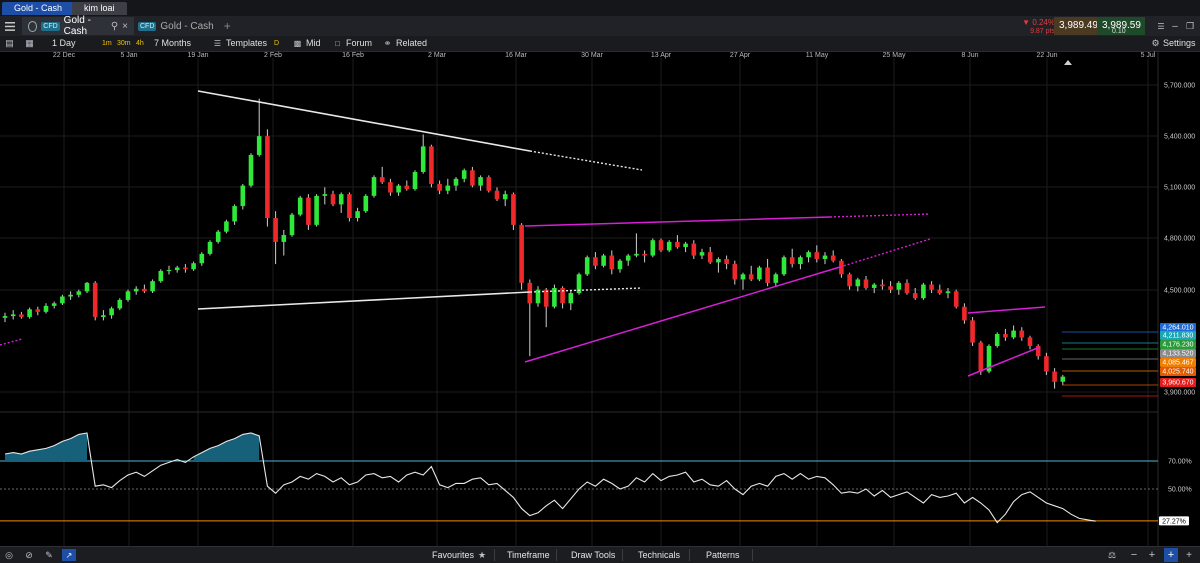 This screenshot has height=563, width=1200. What do you see at coordinates (64, 43) in the screenshot?
I see `period-selector: 1 Day` at bounding box center [64, 43].